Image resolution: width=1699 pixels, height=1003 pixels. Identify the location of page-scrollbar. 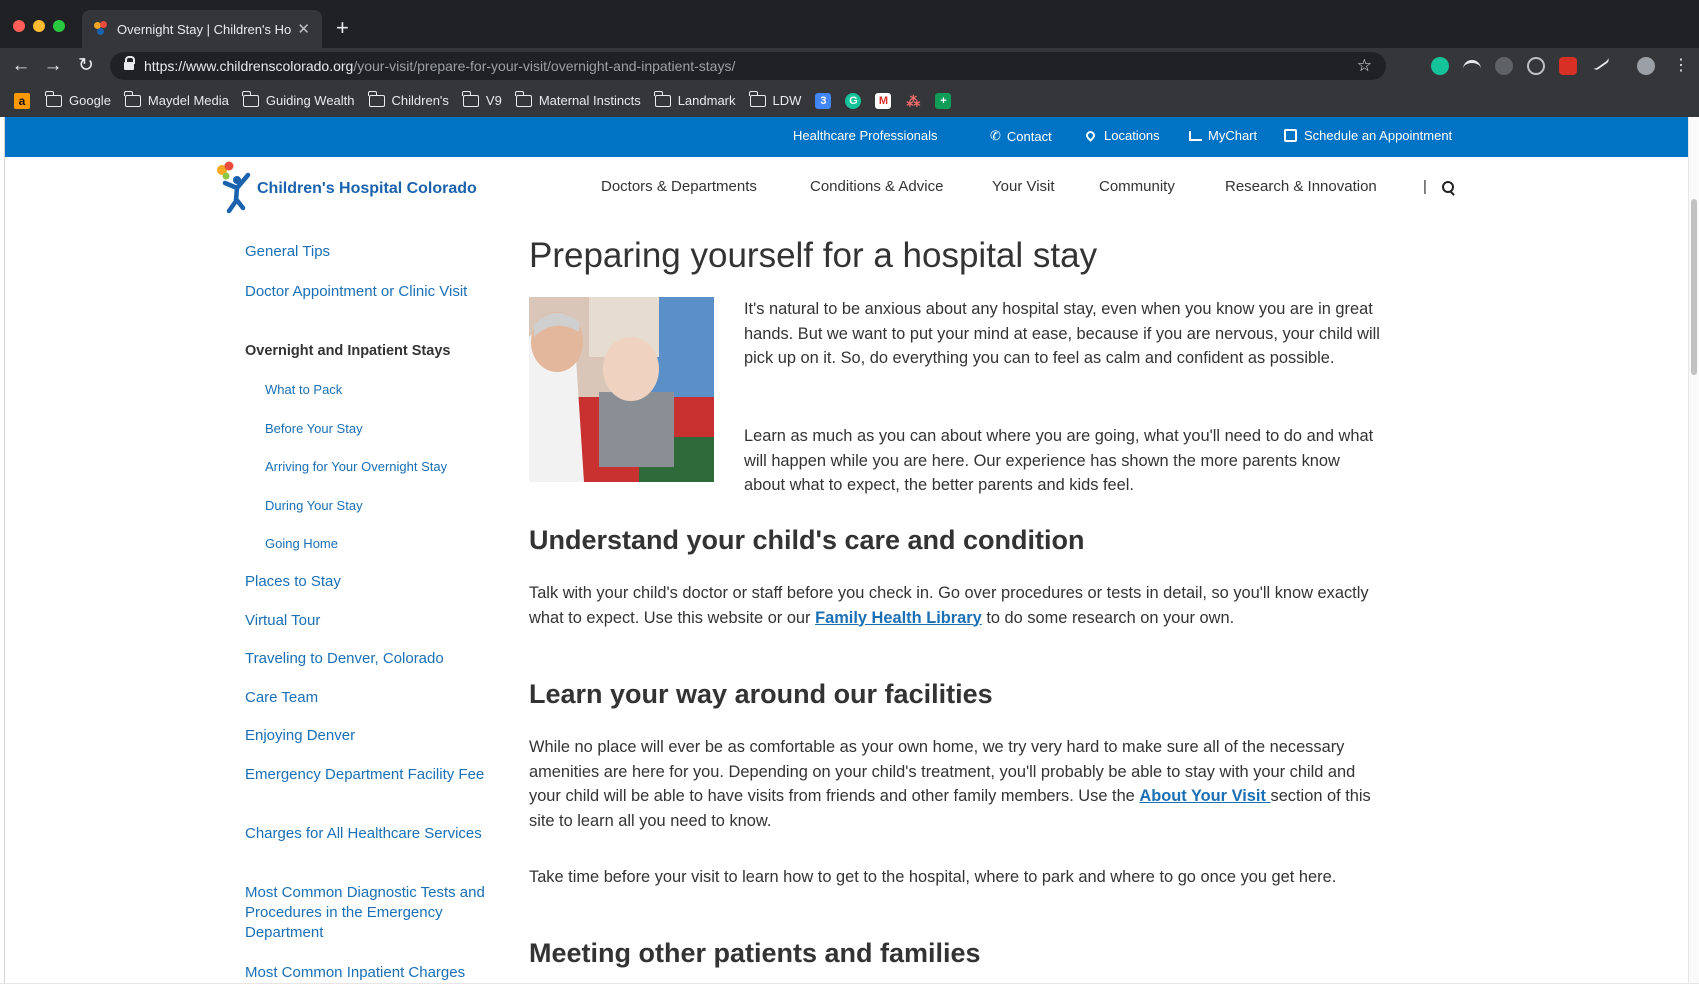
(1693, 550).